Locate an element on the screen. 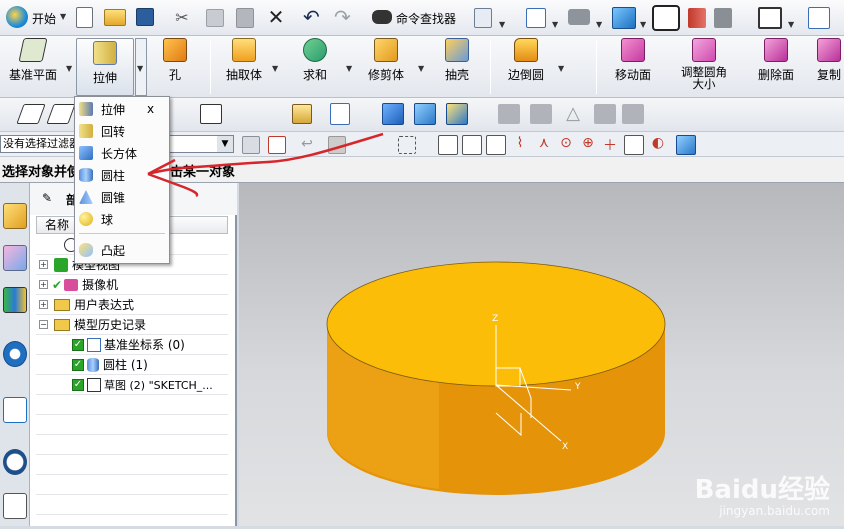 This screenshot has height=529, width=844. shell-button: 抽壳 is located at coordinates (457, 59).